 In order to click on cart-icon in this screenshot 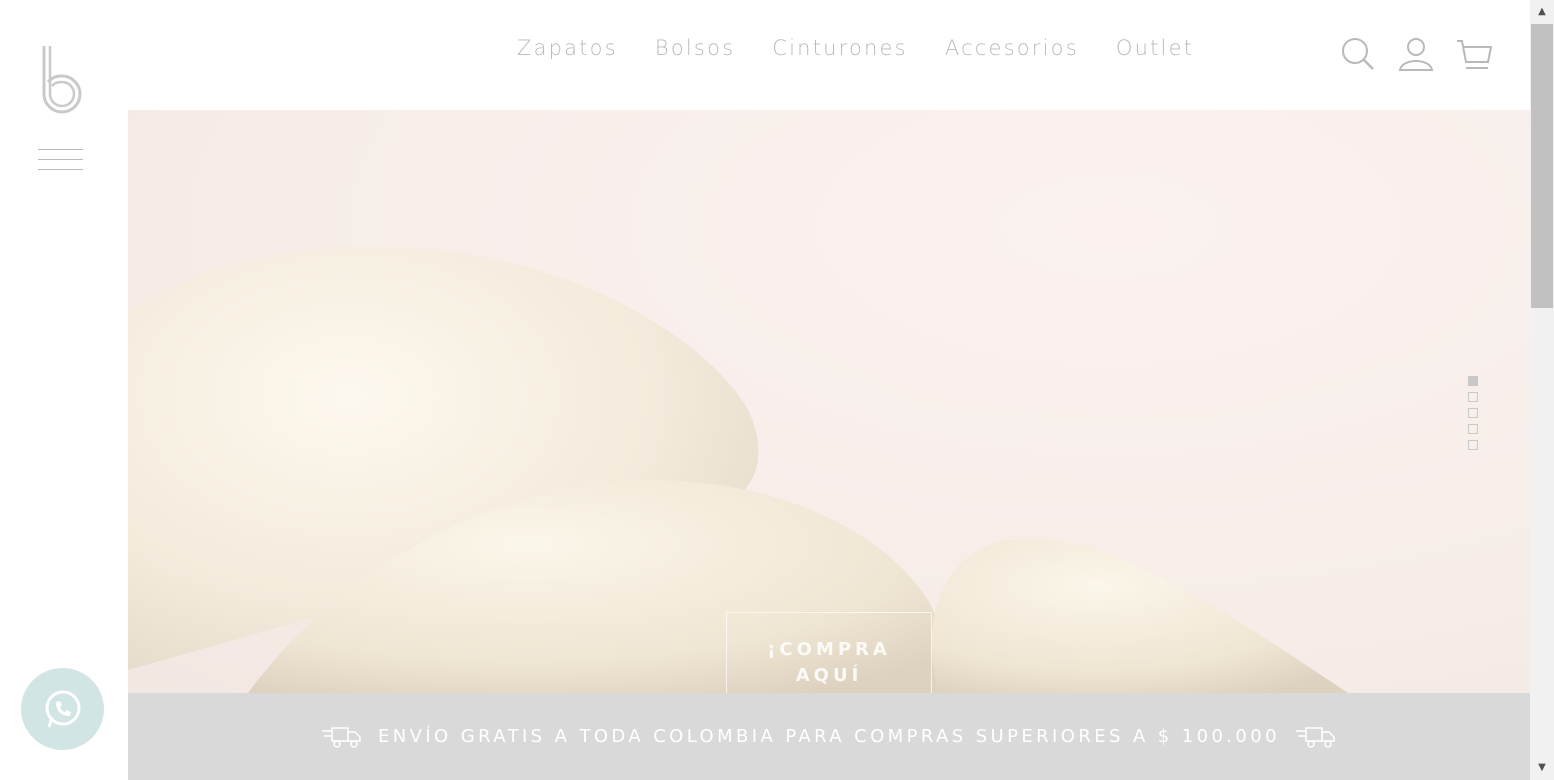, I will do `click(1474, 54)`.